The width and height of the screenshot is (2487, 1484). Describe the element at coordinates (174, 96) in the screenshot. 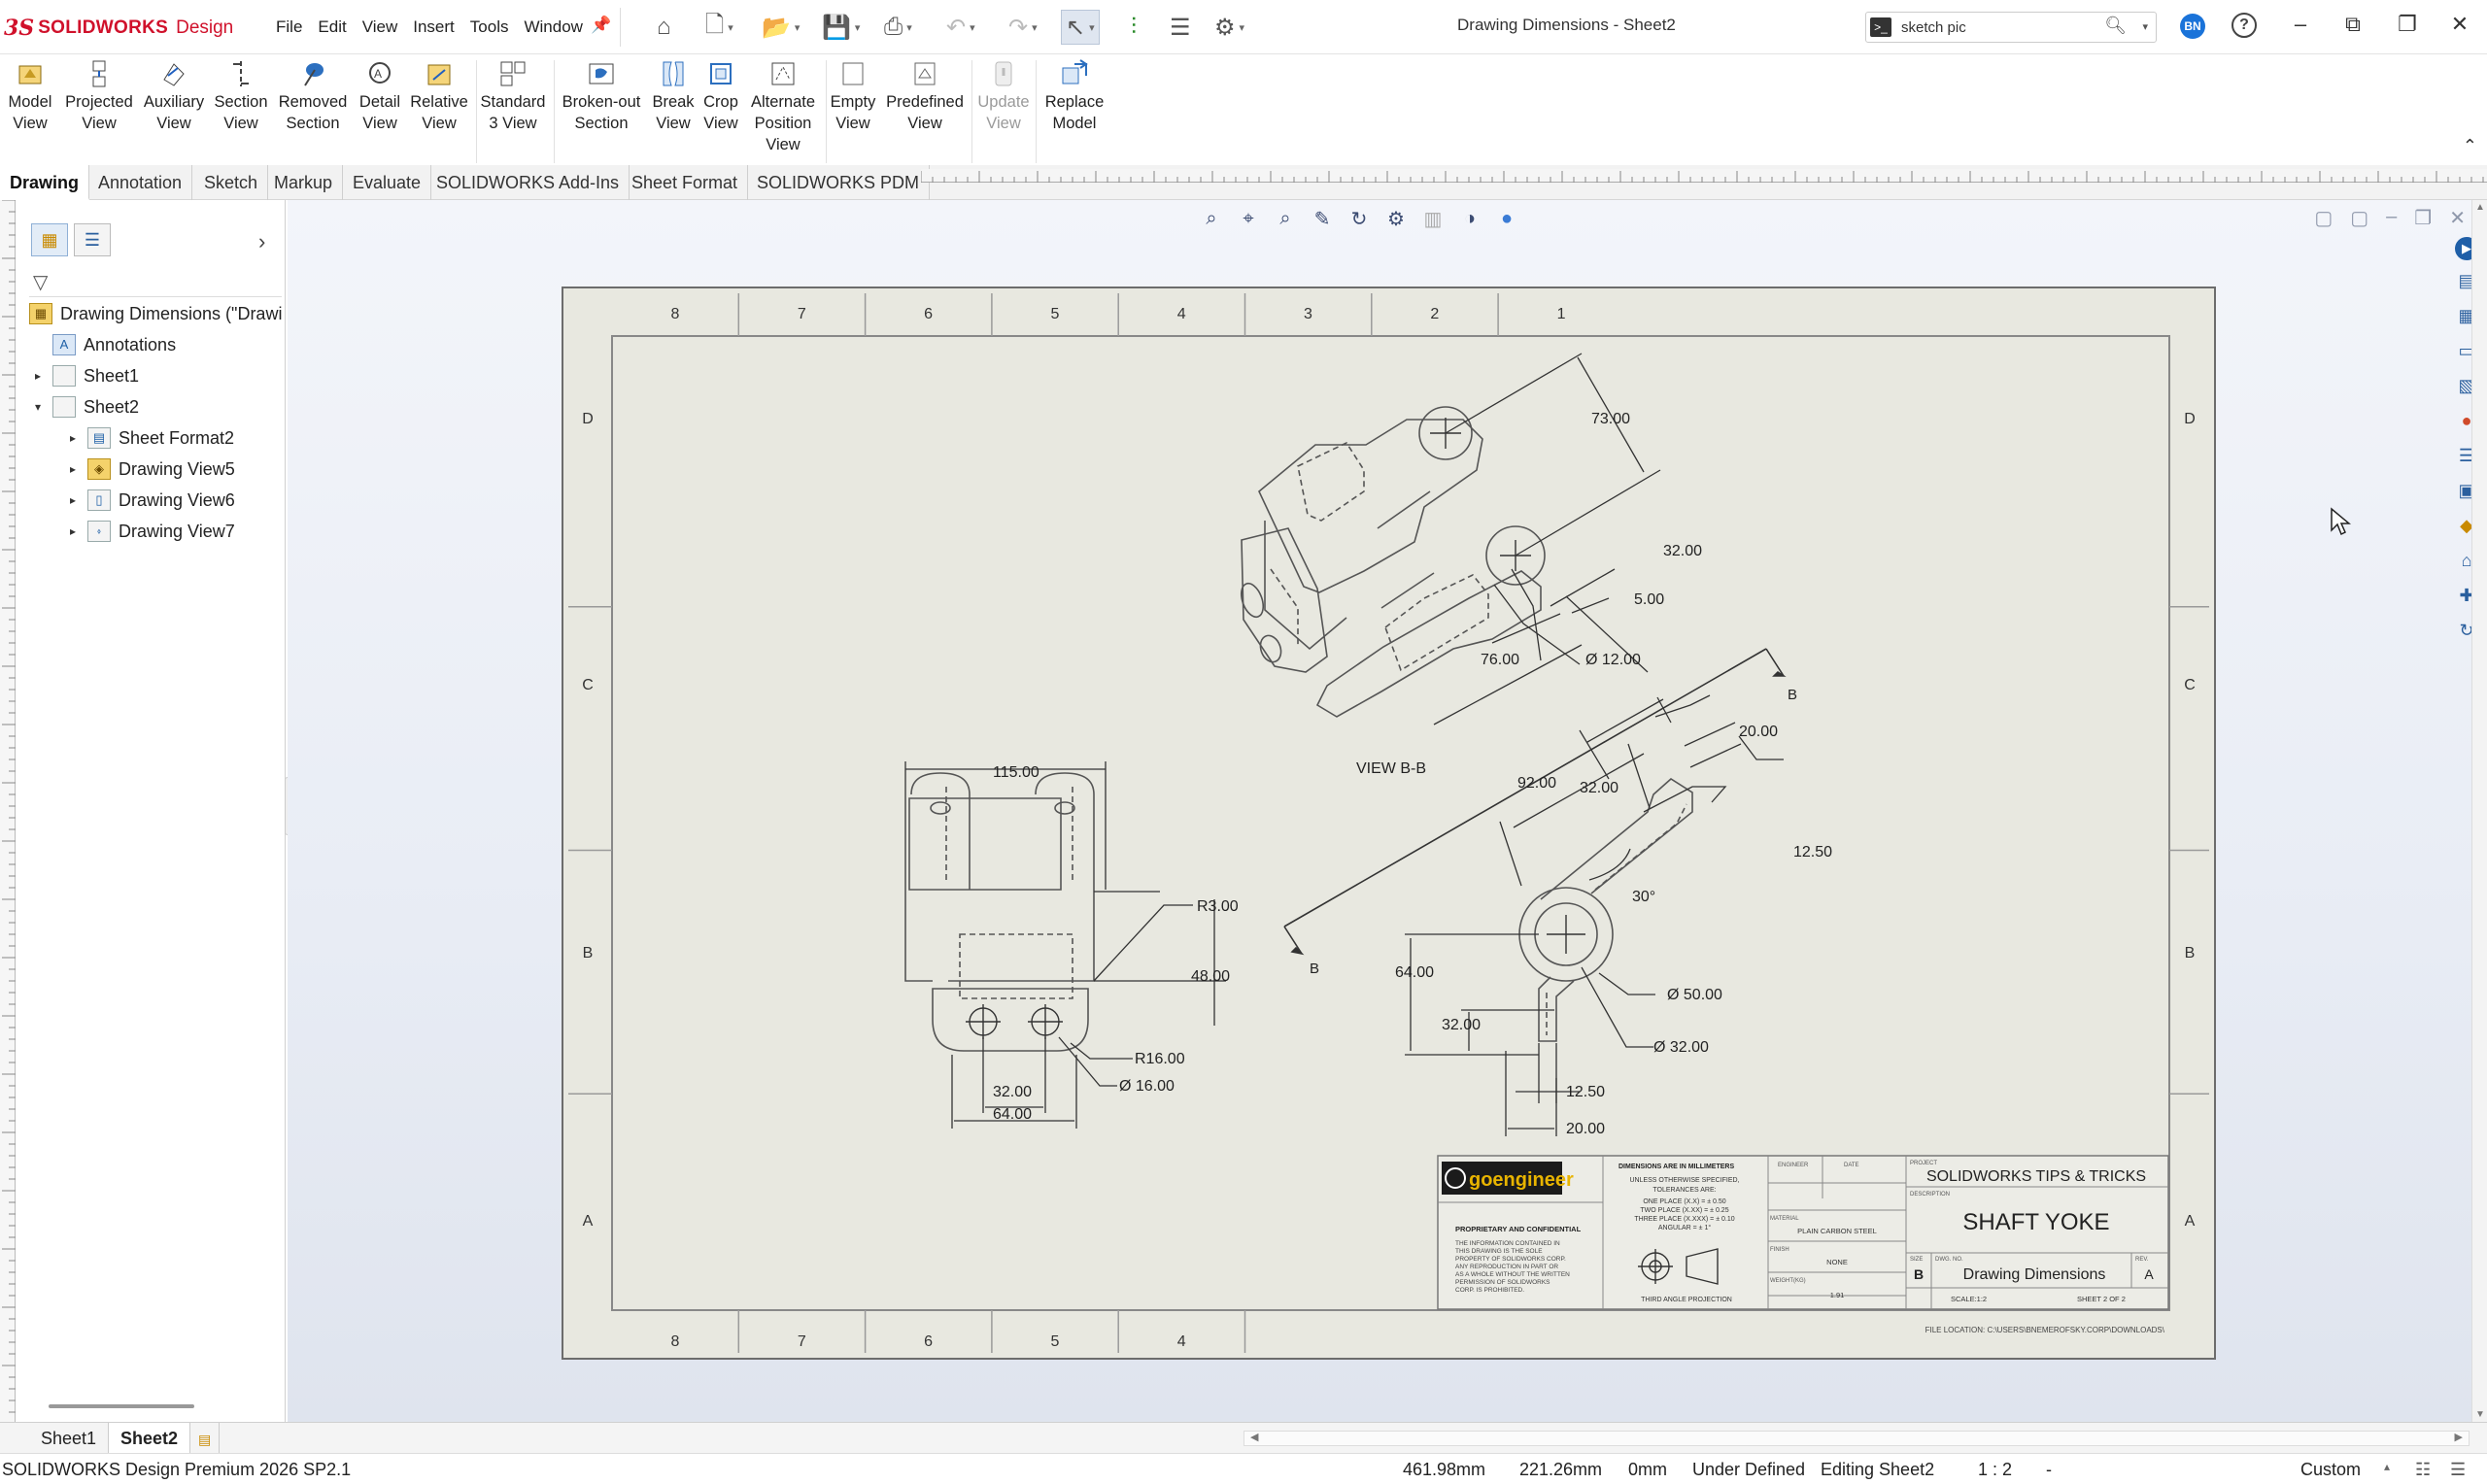

I see `auxiliary-view-button: Auxiliary View` at that location.